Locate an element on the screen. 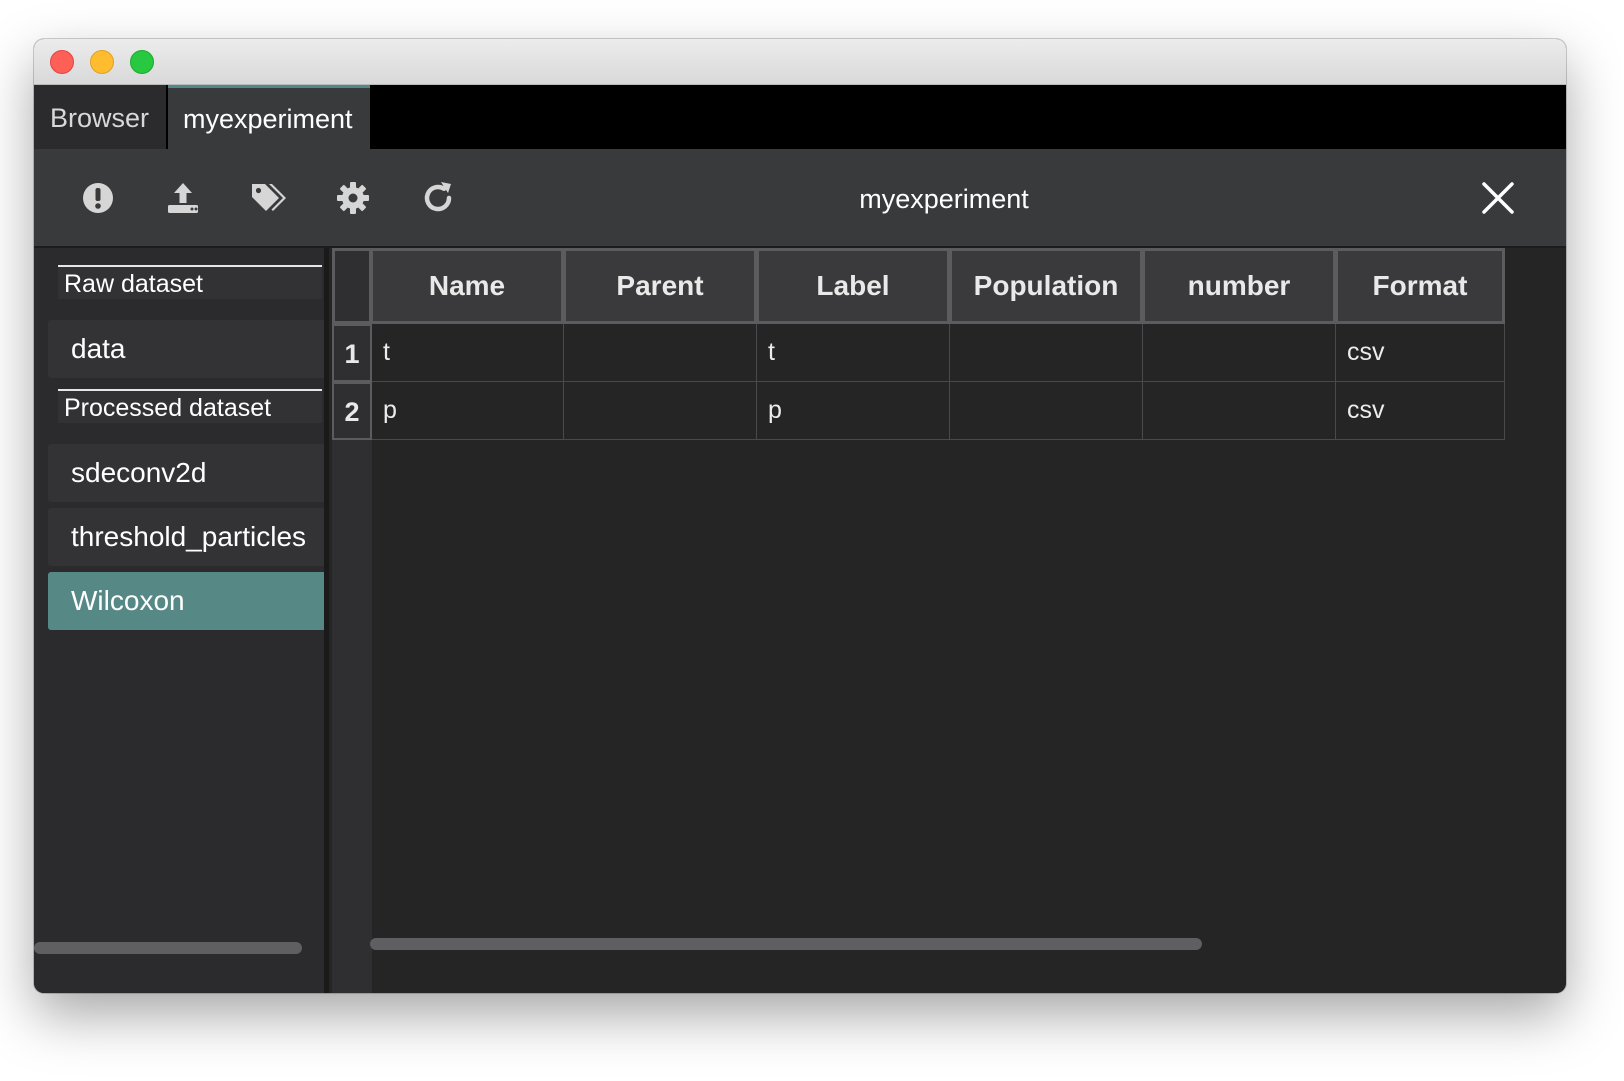  sidebar-item-threshold-particles: threshold_particles is located at coordinates (186, 537).